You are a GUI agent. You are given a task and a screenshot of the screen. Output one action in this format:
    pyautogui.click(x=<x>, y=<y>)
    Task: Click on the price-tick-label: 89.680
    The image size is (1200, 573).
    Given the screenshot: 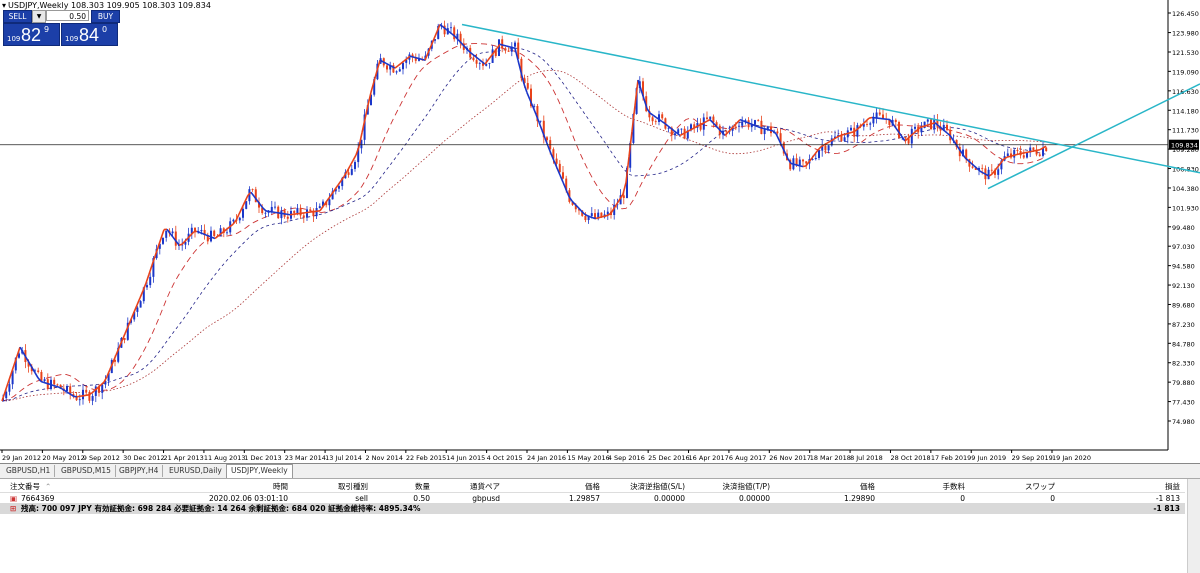 What is the action you would take?
    pyautogui.click(x=1183, y=305)
    